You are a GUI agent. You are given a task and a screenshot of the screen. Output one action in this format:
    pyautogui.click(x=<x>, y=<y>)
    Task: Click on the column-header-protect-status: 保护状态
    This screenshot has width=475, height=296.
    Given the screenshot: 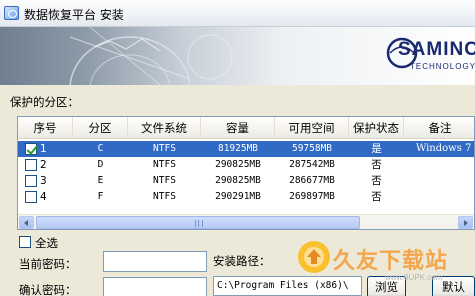 What is the action you would take?
    pyautogui.click(x=376, y=128)
    